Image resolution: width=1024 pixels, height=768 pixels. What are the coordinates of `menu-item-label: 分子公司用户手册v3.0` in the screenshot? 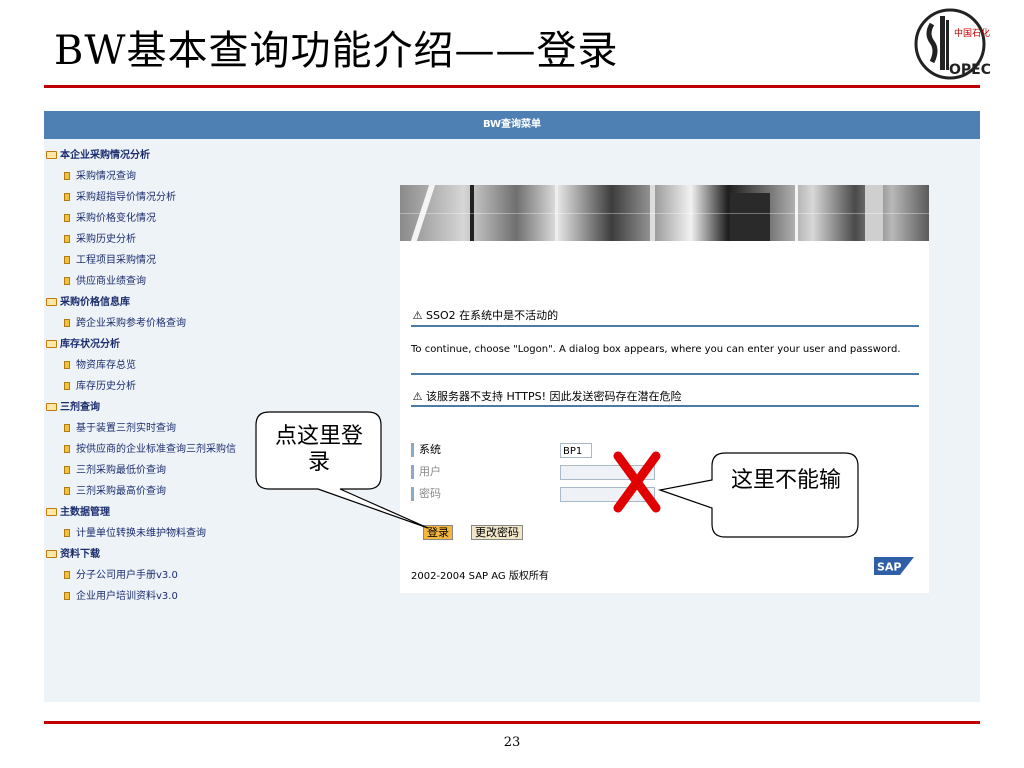 It's located at (127, 575).